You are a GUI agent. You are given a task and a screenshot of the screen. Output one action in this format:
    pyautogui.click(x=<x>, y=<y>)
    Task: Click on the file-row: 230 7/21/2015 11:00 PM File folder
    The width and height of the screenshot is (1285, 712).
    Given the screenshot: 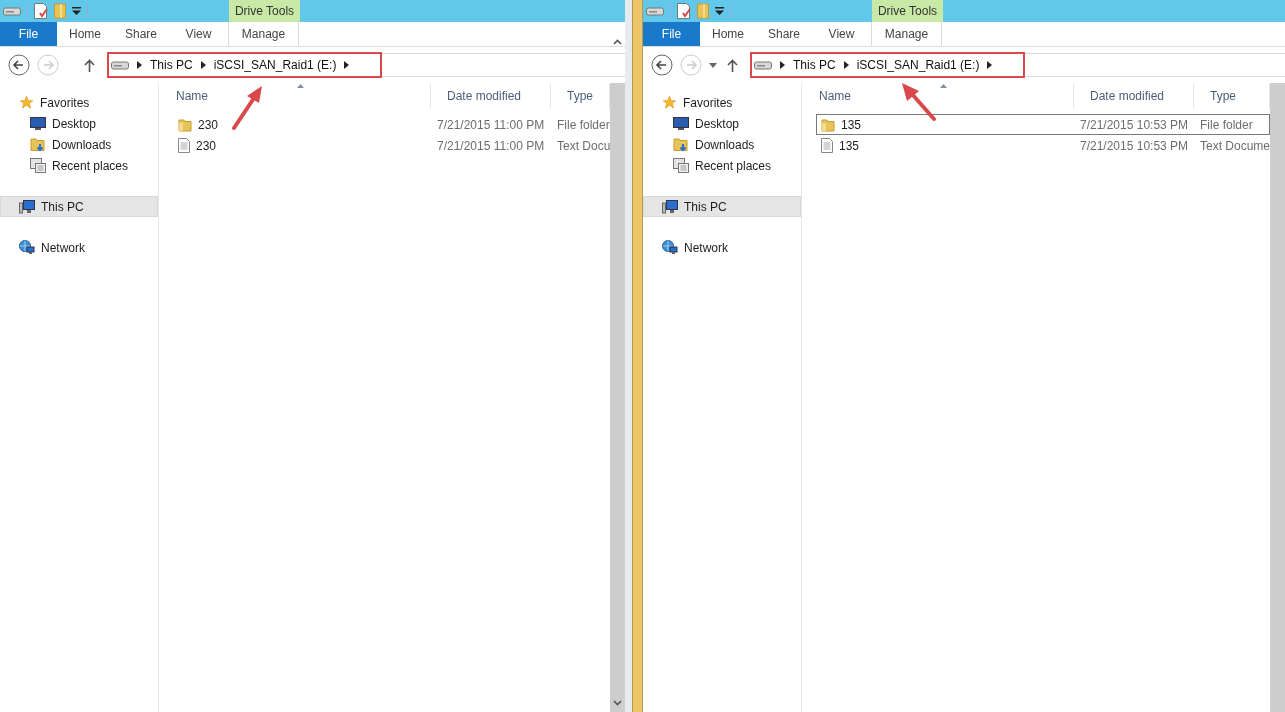 What is the action you would take?
    pyautogui.click(x=391, y=124)
    